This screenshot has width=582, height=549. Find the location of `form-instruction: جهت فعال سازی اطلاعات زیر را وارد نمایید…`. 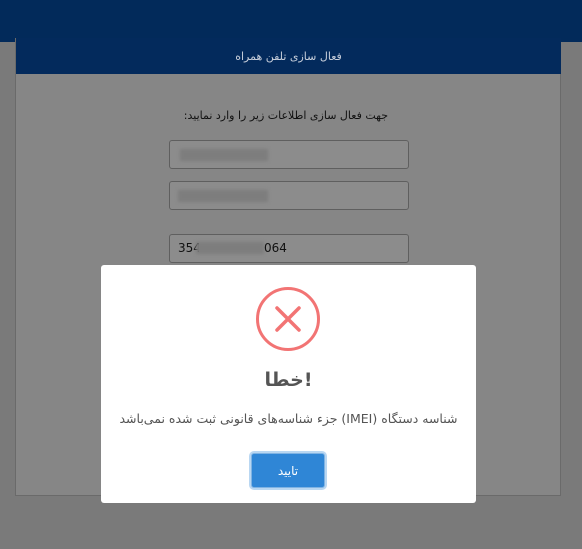

form-instruction: جهت فعال سازی اطلاعات زیر را وارد نمایید… is located at coordinates (285, 115).